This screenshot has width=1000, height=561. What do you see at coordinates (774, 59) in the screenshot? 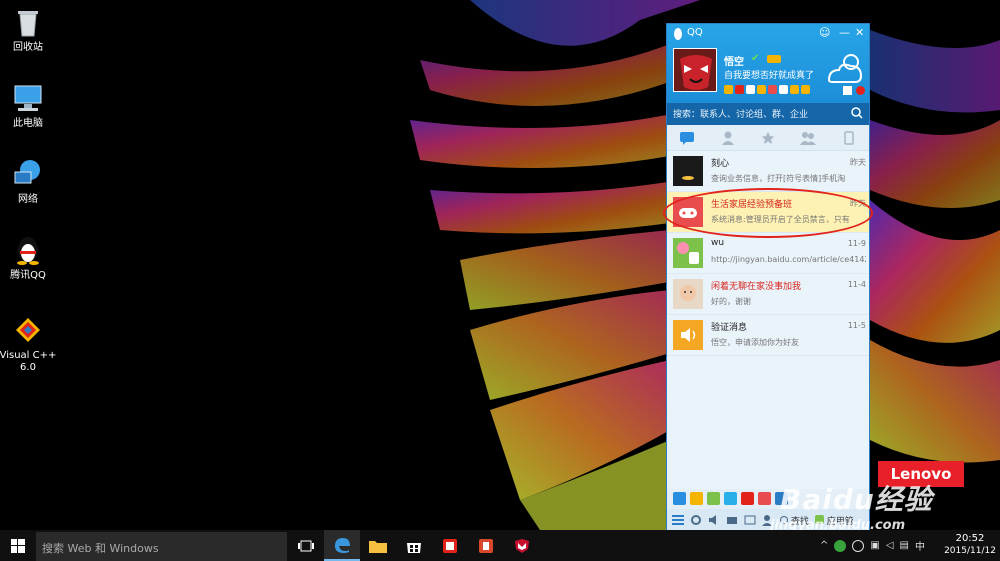
I see `vip-badge-icon` at bounding box center [774, 59].